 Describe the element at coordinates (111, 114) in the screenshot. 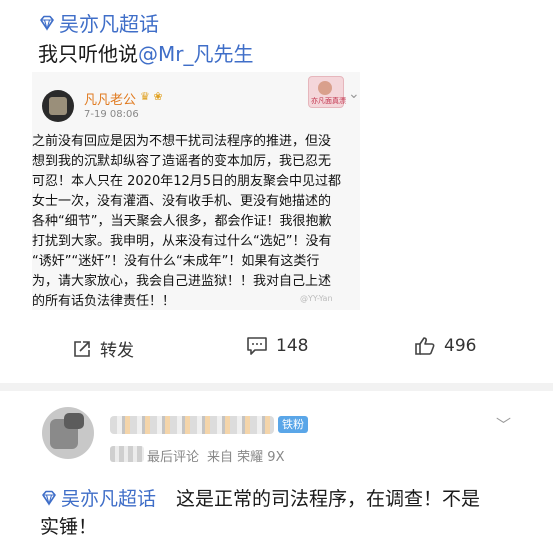

I see `quoted-timestamp: 7-19 08:06` at that location.